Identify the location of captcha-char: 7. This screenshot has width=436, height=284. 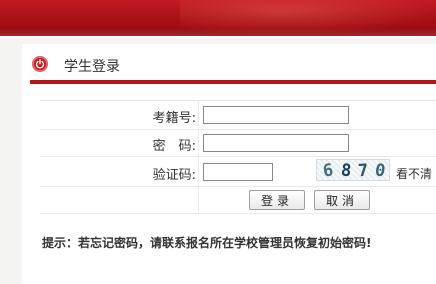
(363, 170).